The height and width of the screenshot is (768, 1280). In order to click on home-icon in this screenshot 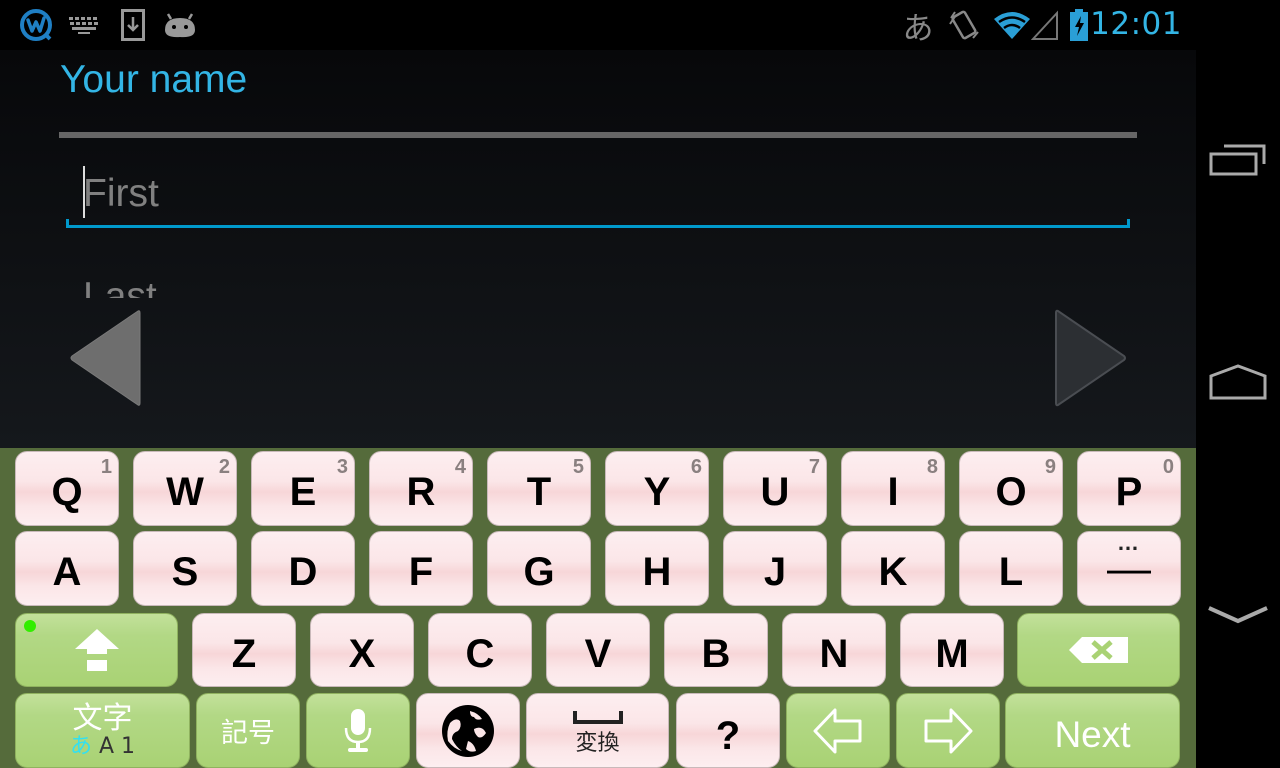, I will do `click(1238, 382)`.